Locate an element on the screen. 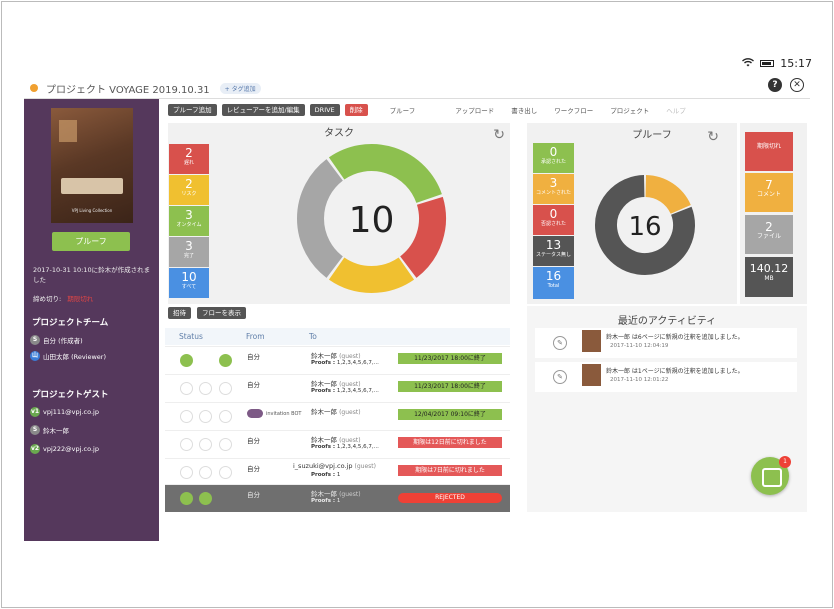 This screenshot has width=834, height=609. member-name: 自分 (作成者) is located at coordinates (63, 341).